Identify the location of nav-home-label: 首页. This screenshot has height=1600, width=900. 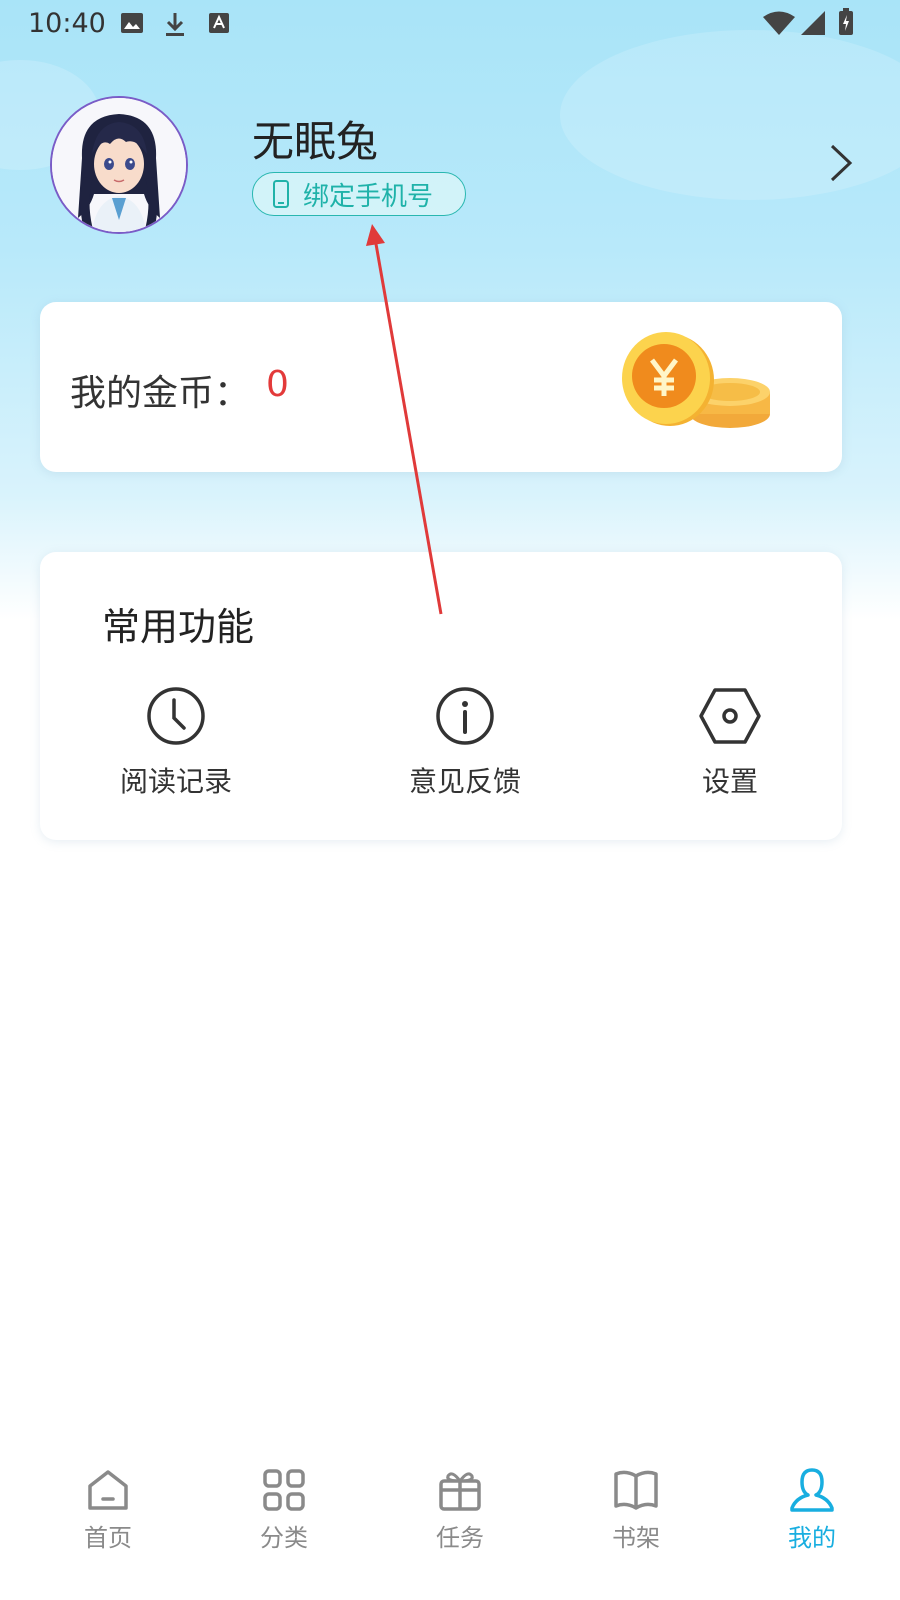
(108, 1538).